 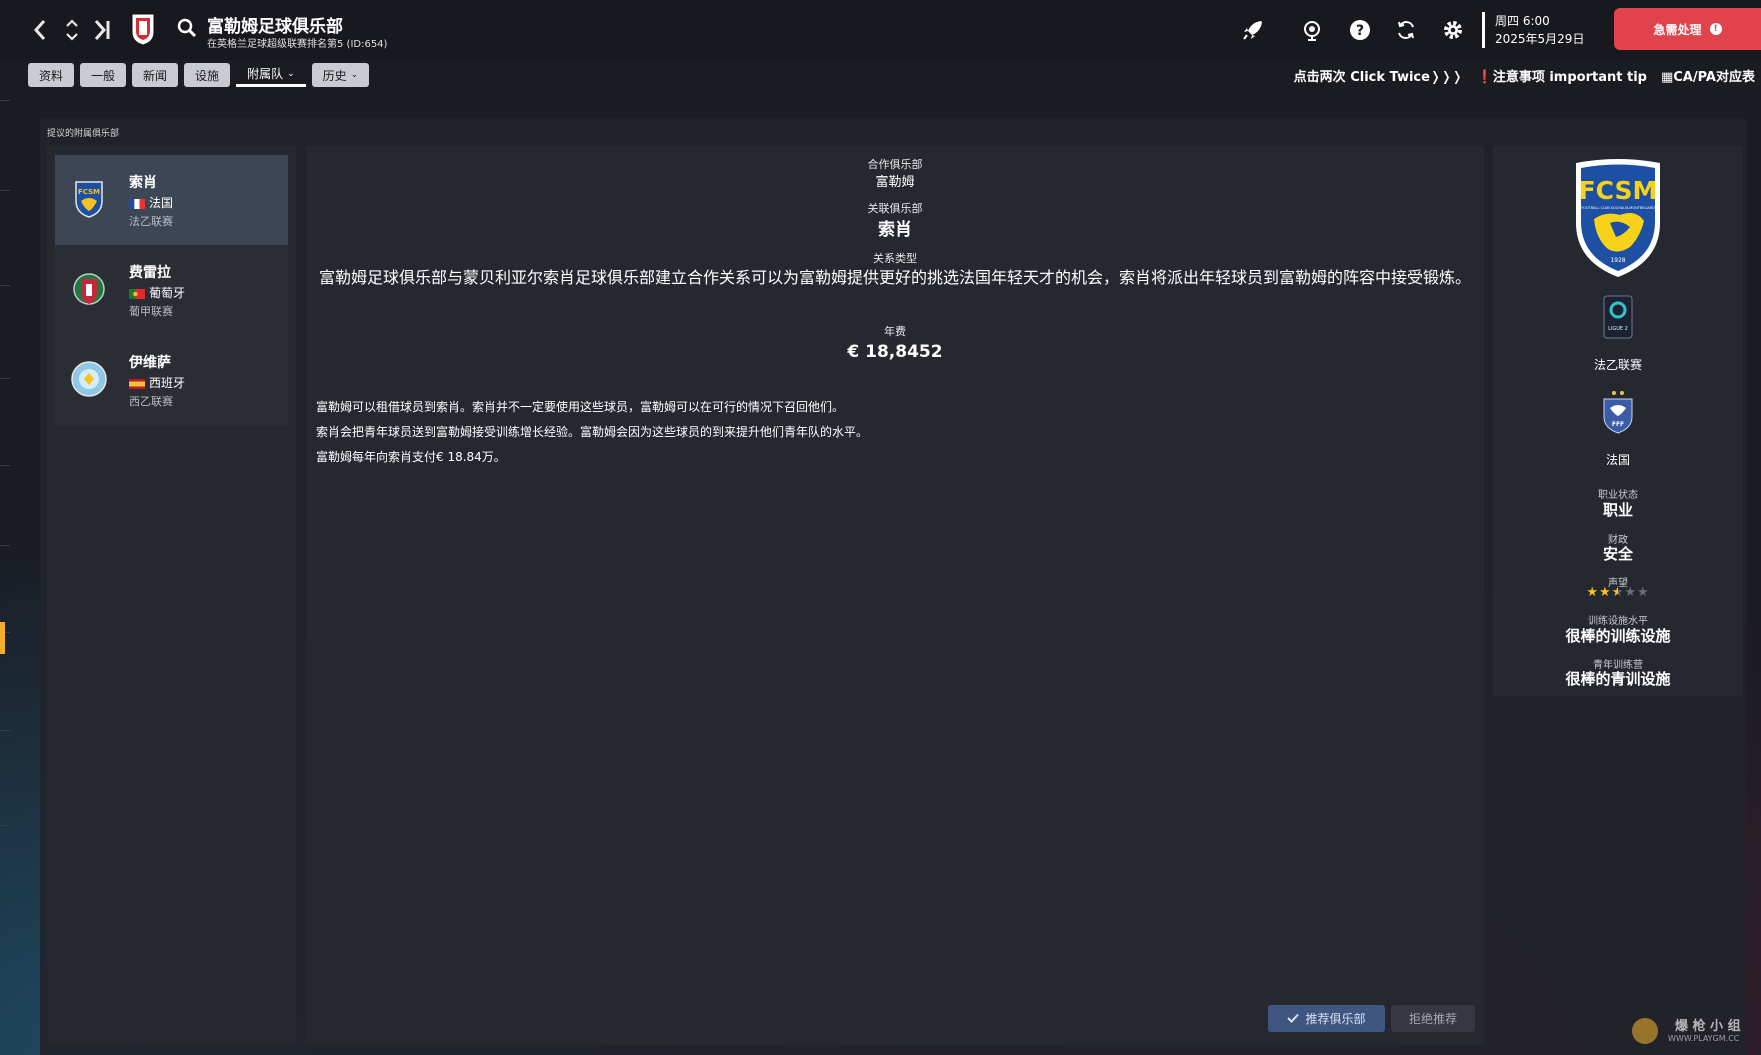 I want to click on club-card-ibiza: 伊维萨 西班牙 西乙联赛, so click(x=171, y=380).